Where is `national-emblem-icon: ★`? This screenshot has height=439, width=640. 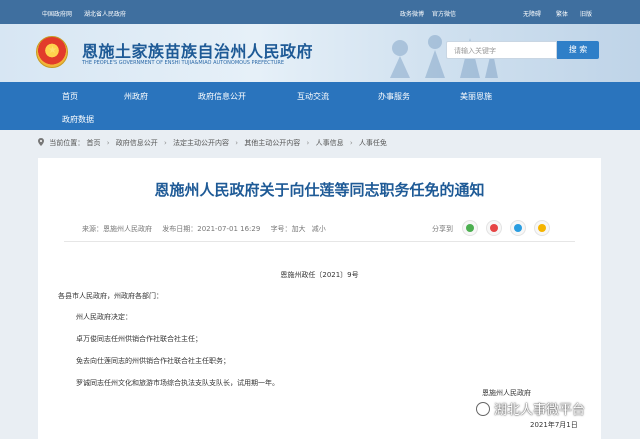 national-emblem-icon: ★ is located at coordinates (52, 52).